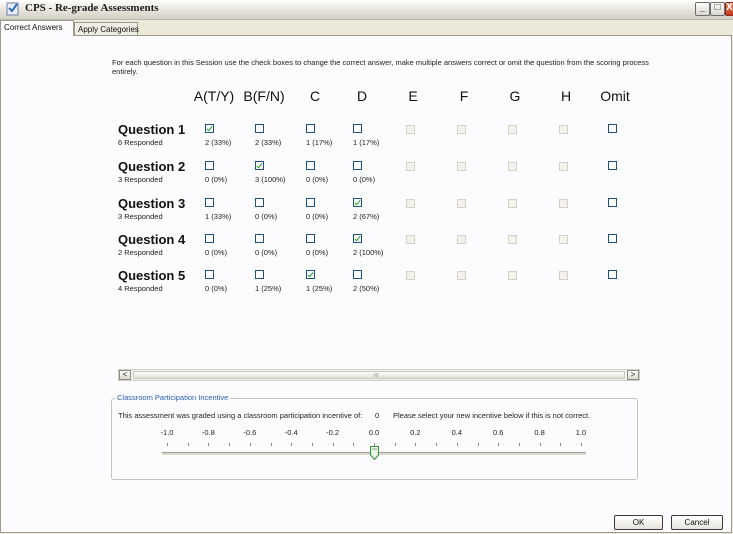 The height and width of the screenshot is (534, 733). I want to click on scroll-thumb: III, so click(379, 375).